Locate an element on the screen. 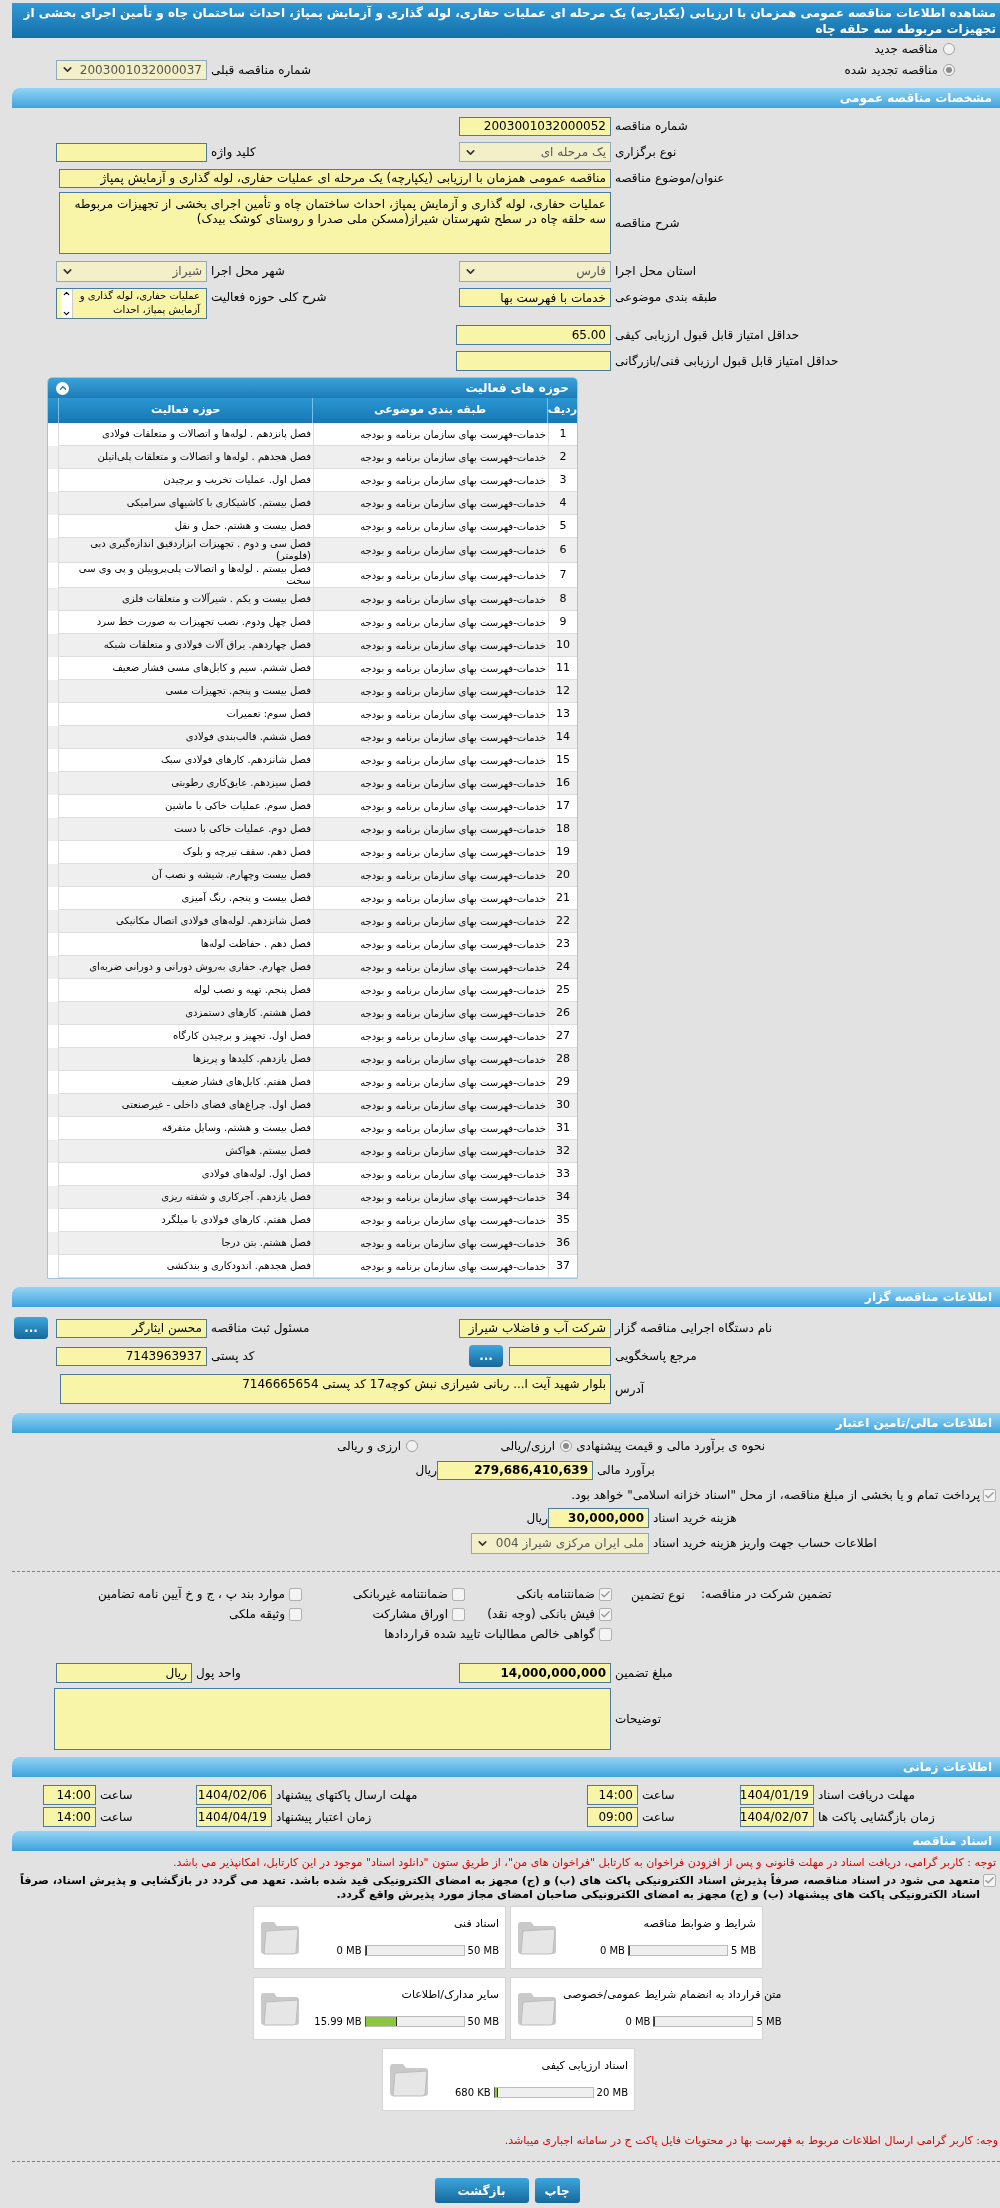  field-label: مهلت دریافت اسناد is located at coordinates (866, 1795).